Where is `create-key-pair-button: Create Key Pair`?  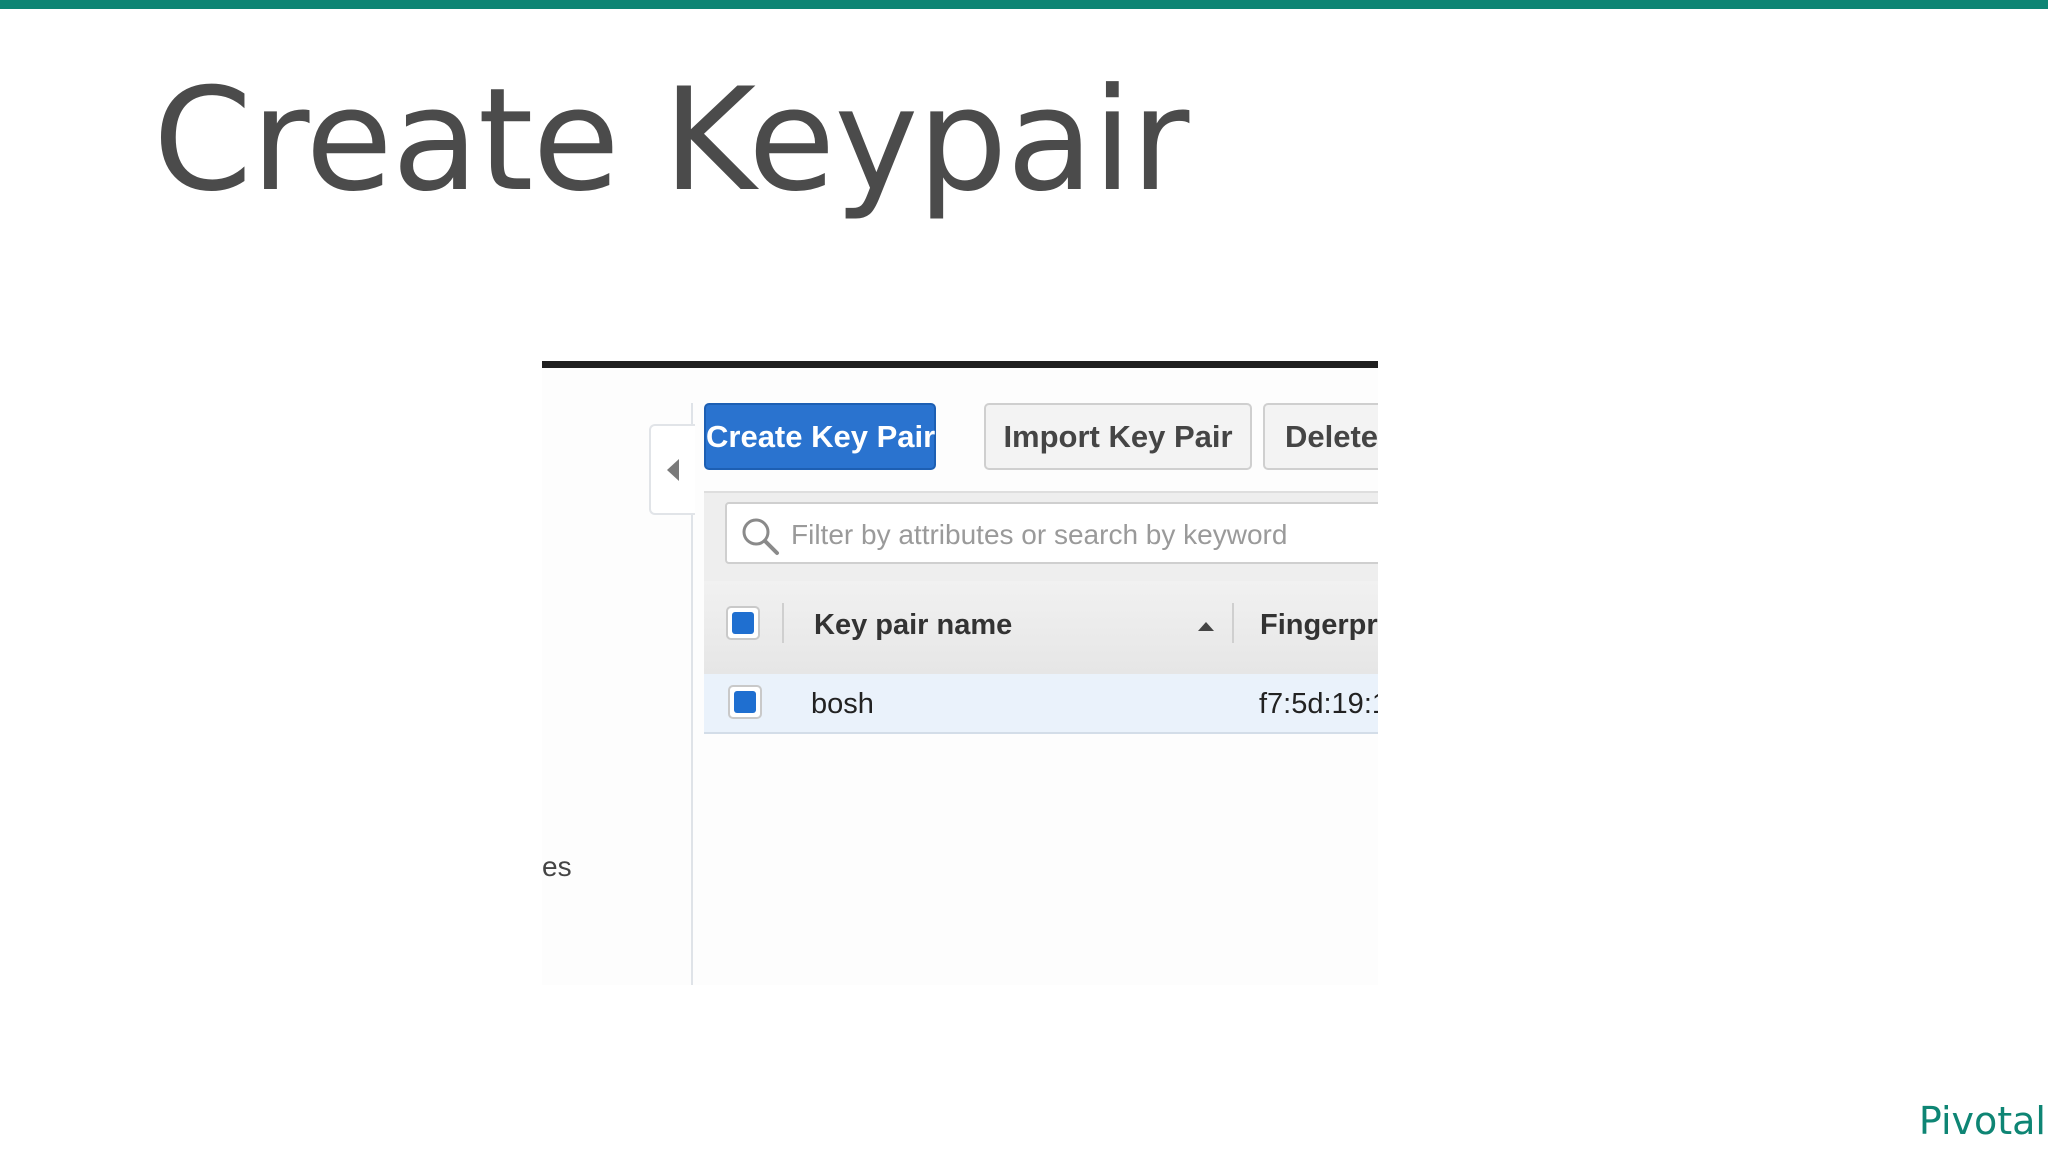
create-key-pair-button: Create Key Pair is located at coordinates (820, 436).